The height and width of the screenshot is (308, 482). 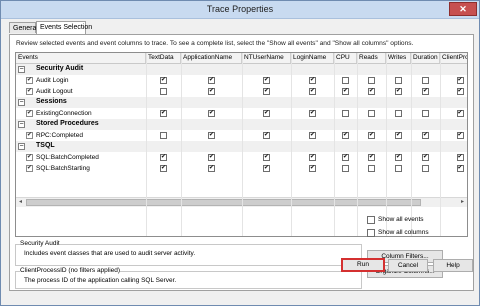 I want to click on column-header: ClientProcess, so click(x=453, y=58).